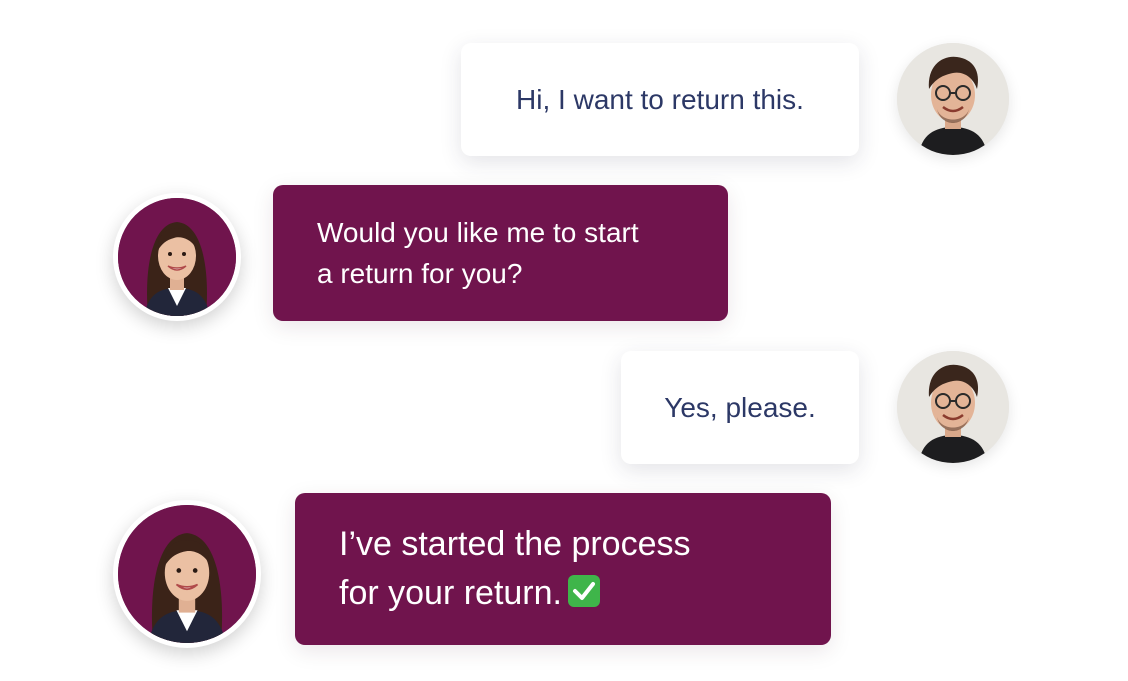  I want to click on message-text-line-1: Would you like me to start, so click(478, 232).